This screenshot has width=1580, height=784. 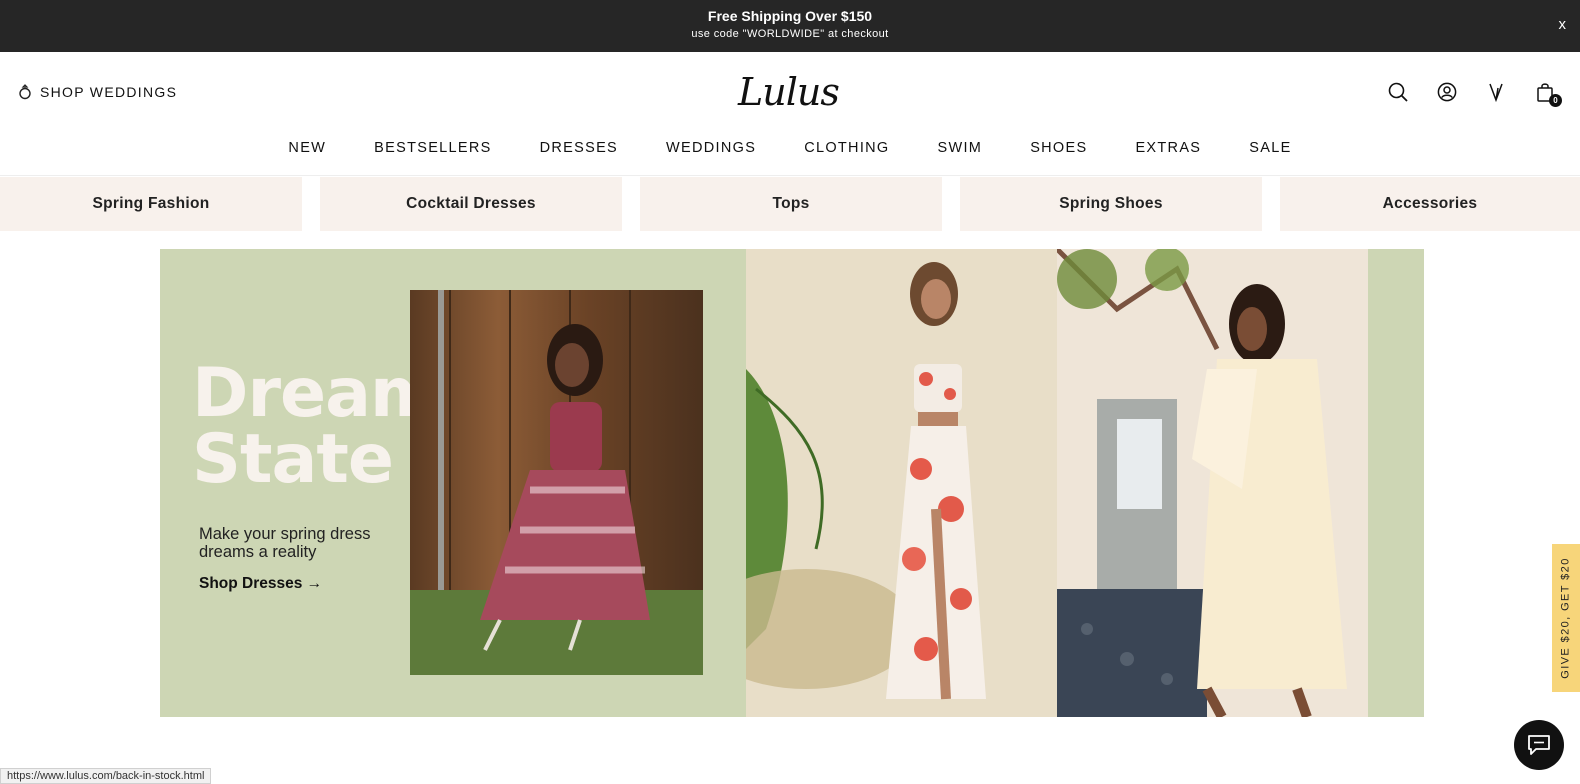 I want to click on logo: Lulus, so click(x=793, y=95).